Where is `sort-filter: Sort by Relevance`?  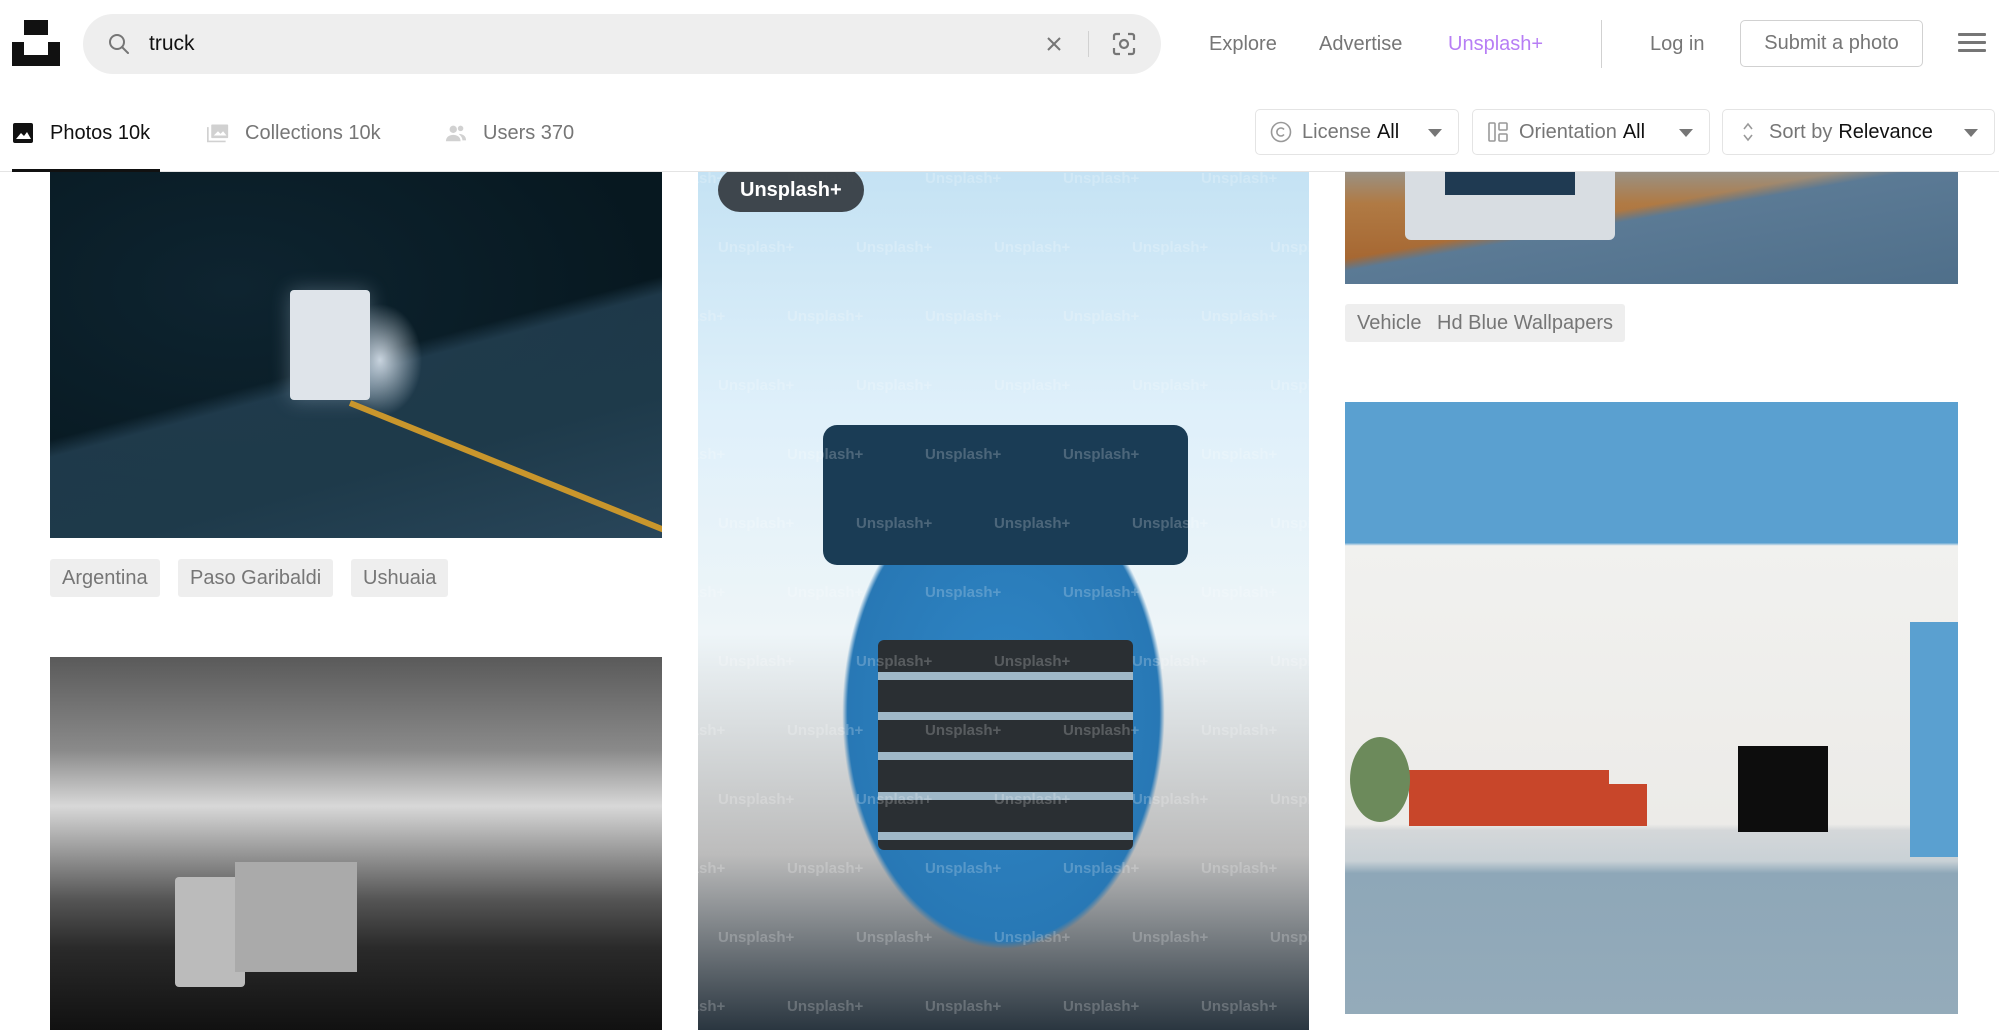 sort-filter: Sort by Relevance is located at coordinates (1858, 132).